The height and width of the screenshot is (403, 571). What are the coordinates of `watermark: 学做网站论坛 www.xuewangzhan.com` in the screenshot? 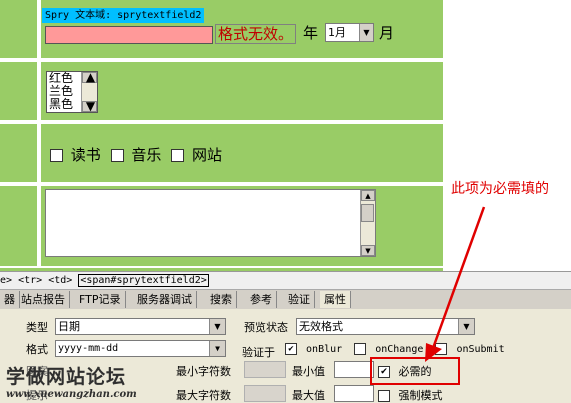 It's located at (71, 381).